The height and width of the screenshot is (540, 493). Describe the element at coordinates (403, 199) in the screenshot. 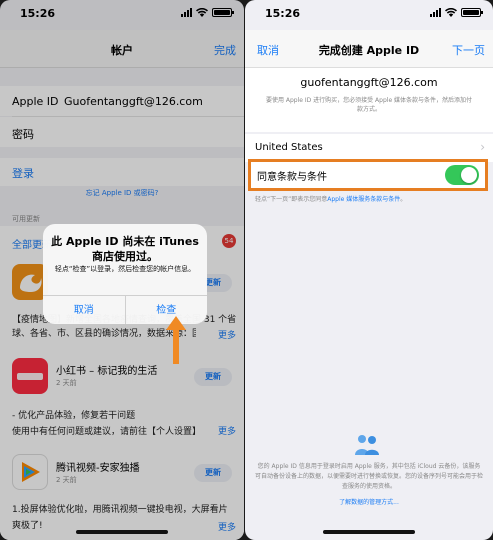

I see `terms-hint-end: 。` at that location.